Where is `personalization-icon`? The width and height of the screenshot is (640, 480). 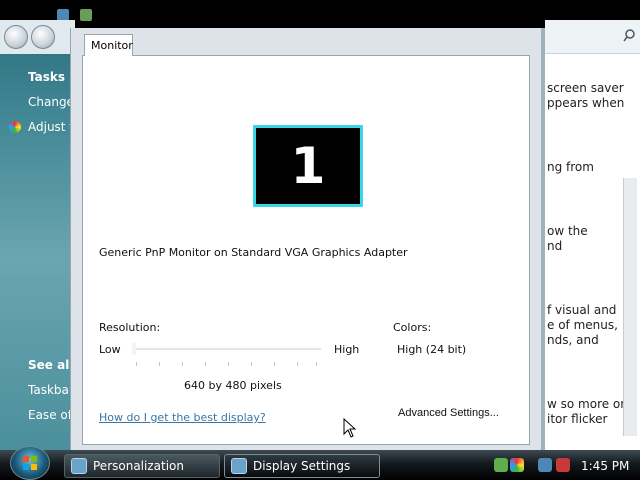
personalization-icon is located at coordinates (79, 466).